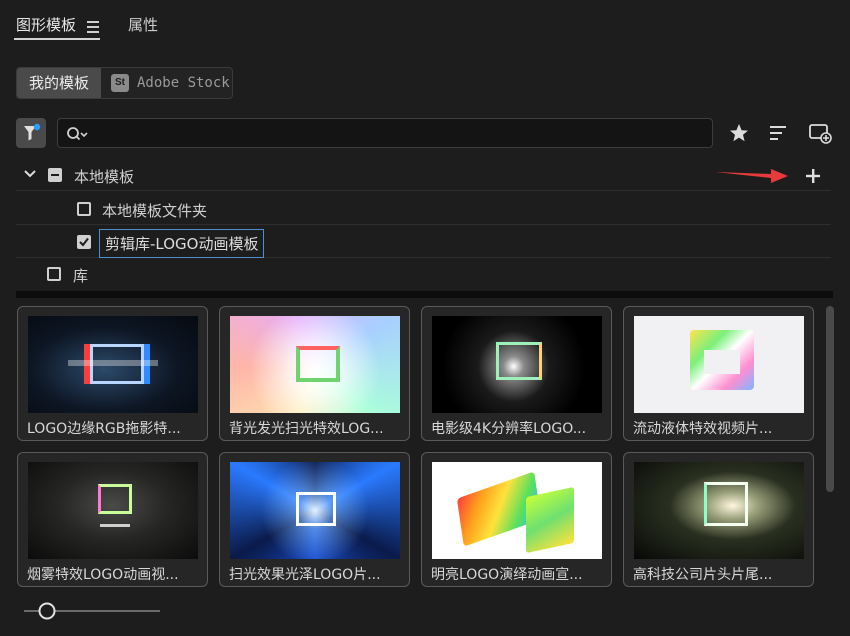  Describe the element at coordinates (81, 276) in the screenshot. I see `library-label: 库` at that location.